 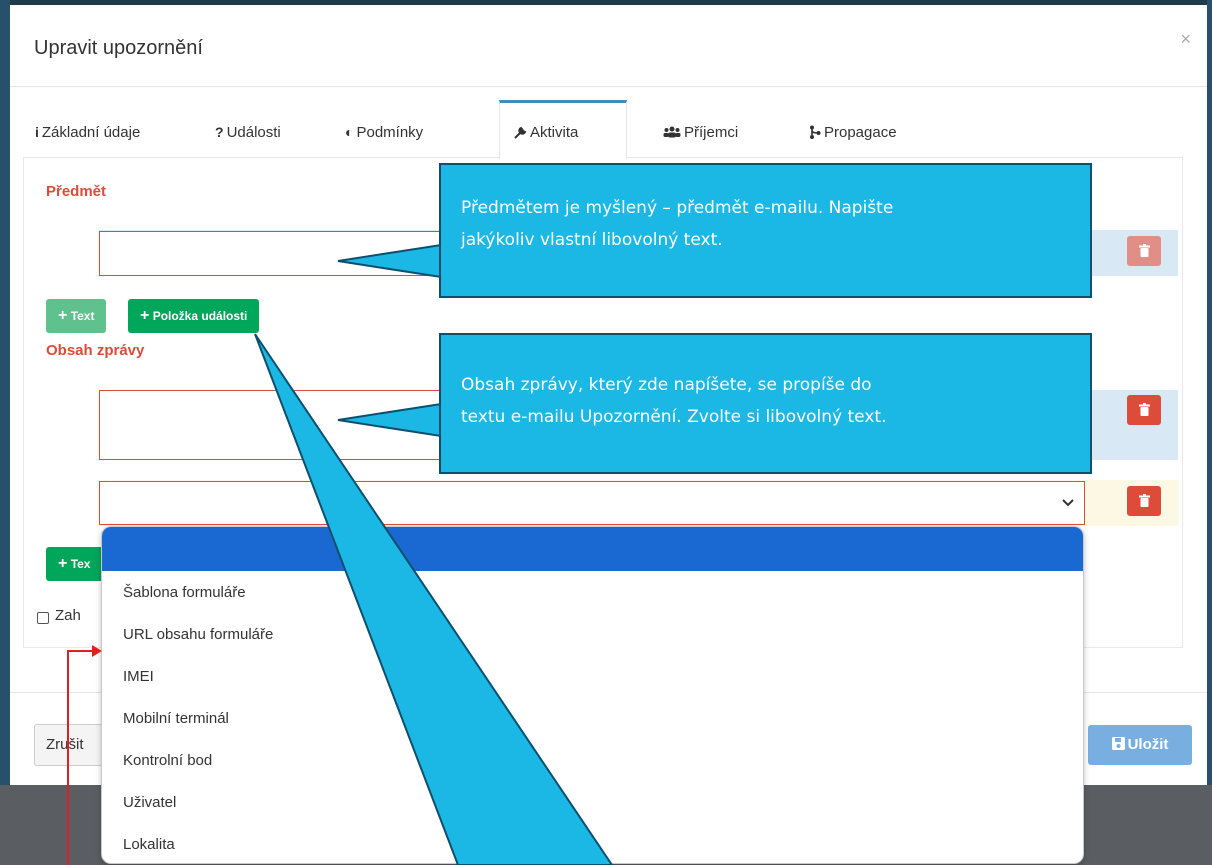 What do you see at coordinates (97, 651) in the screenshot?
I see `red-arrowhead` at bounding box center [97, 651].